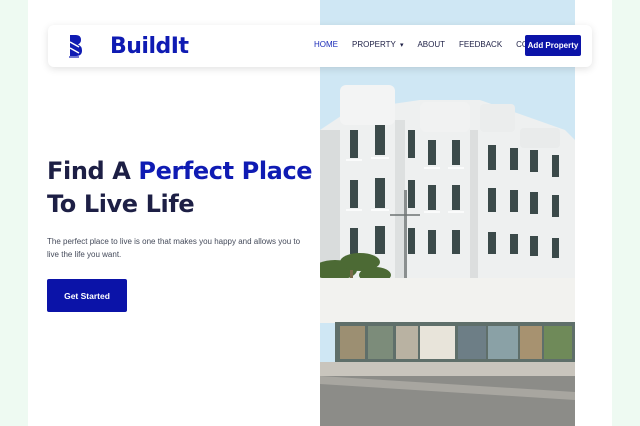 The height and width of the screenshot is (426, 640). I want to click on brand-name: BuildIt, so click(149, 46).